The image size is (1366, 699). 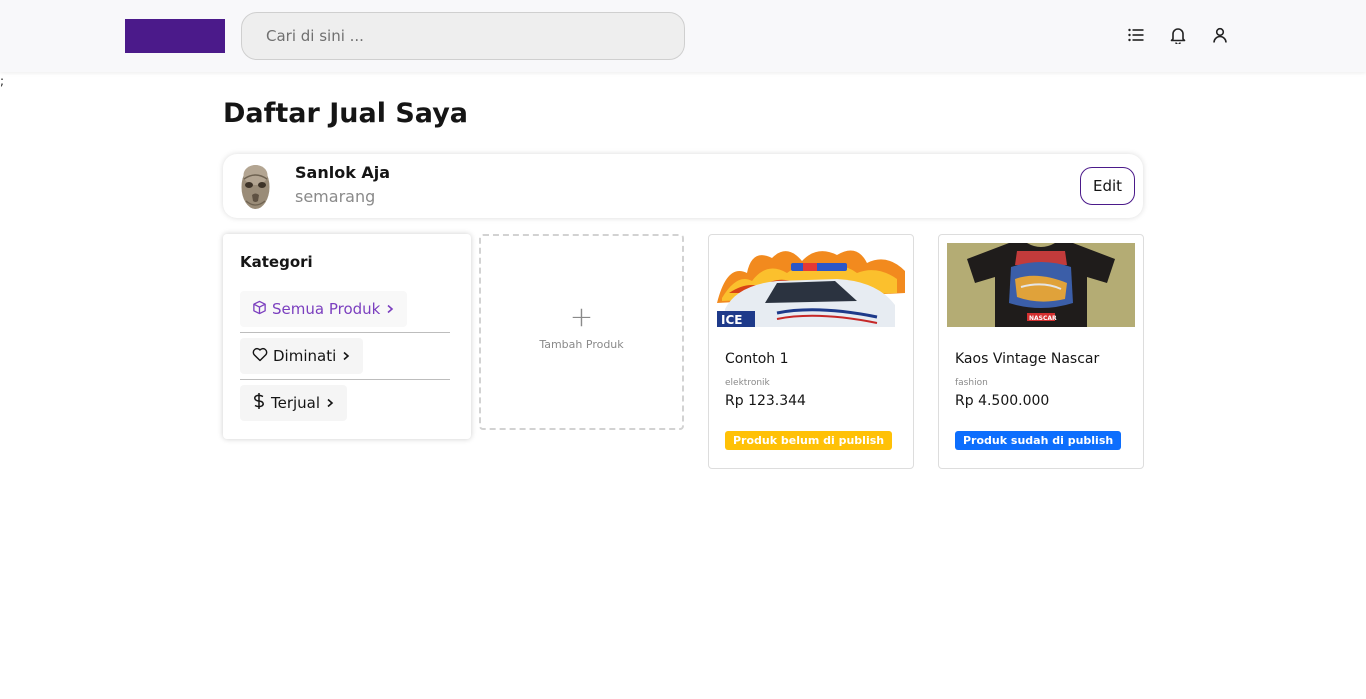 What do you see at coordinates (809, 440) in the screenshot?
I see `status-badge: Produk belum di publish` at bounding box center [809, 440].